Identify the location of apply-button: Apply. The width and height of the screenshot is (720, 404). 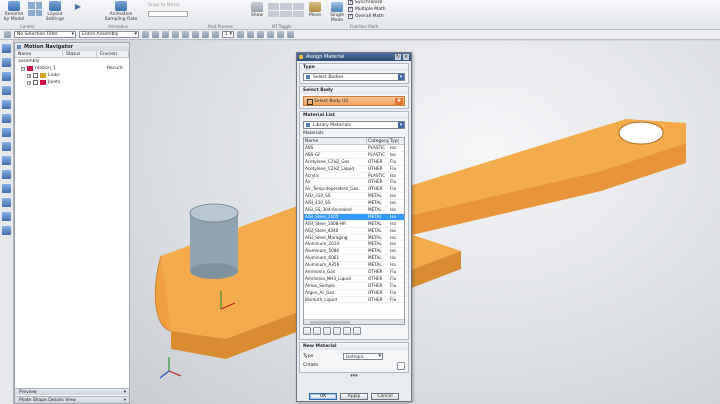
(354, 396).